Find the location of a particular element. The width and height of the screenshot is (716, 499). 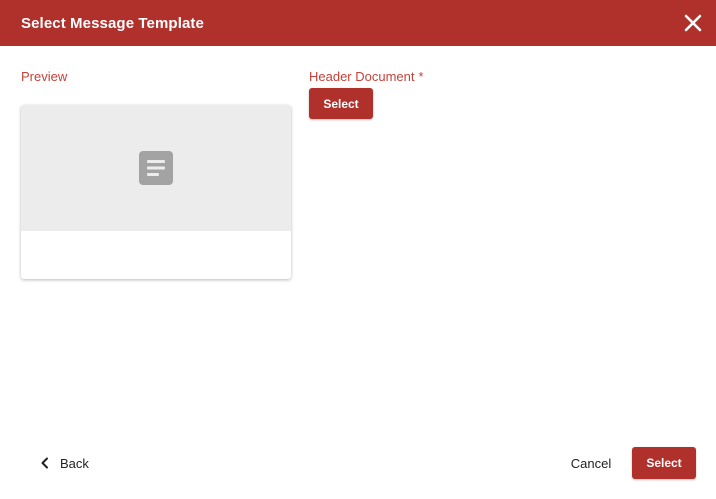

close-button is located at coordinates (693, 23).